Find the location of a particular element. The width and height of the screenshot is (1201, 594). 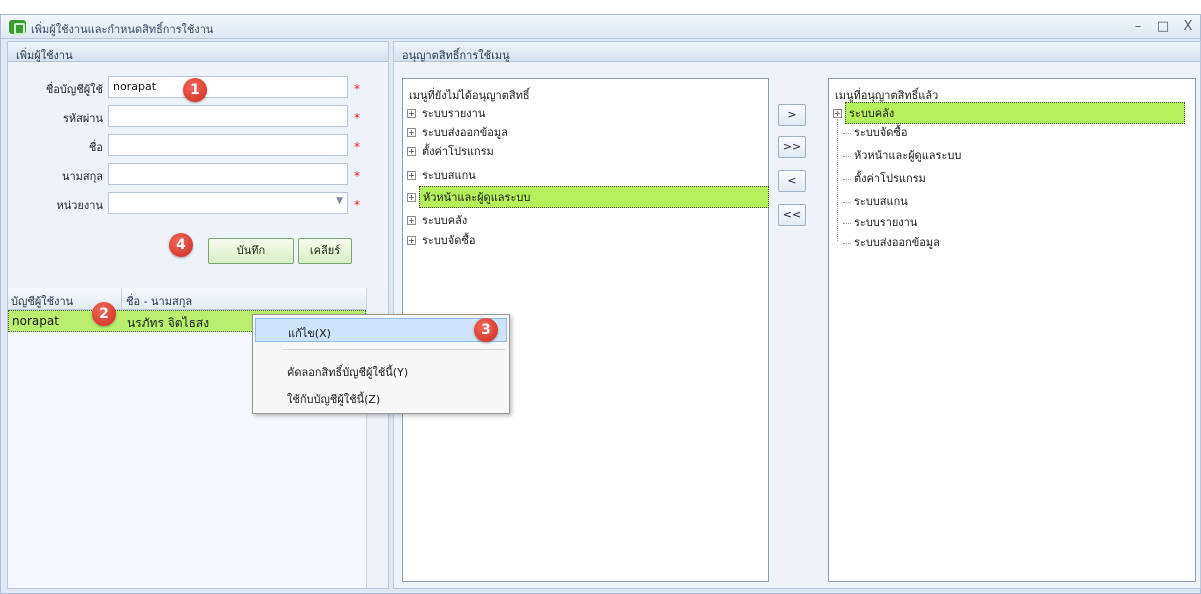

close-button: X is located at coordinates (1188, 27).